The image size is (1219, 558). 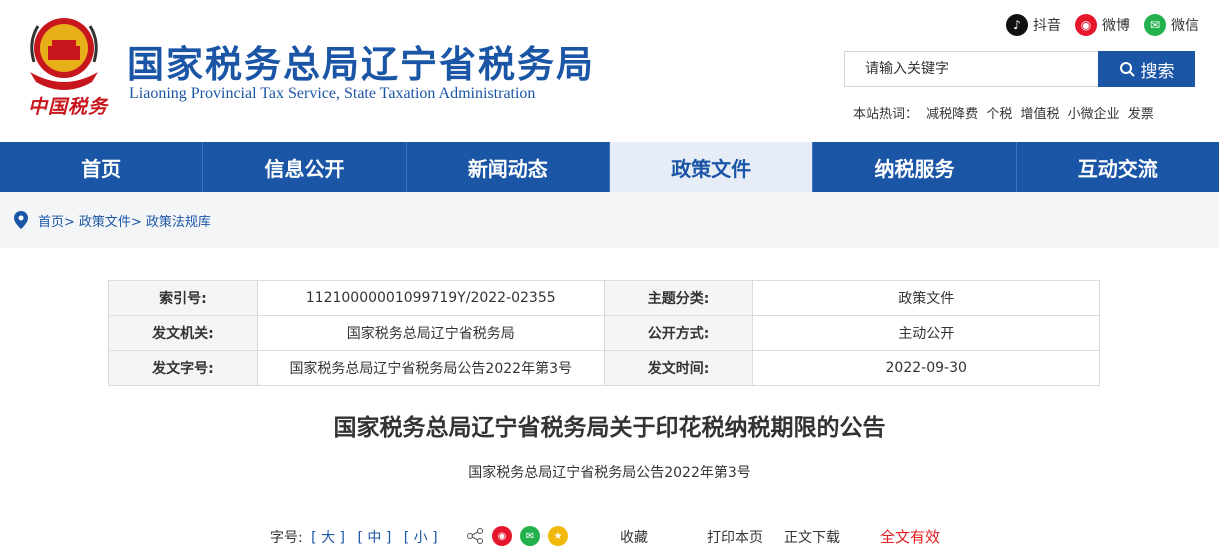 What do you see at coordinates (286, 538) in the screenshot?
I see `font-size-label: 字号:` at bounding box center [286, 538].